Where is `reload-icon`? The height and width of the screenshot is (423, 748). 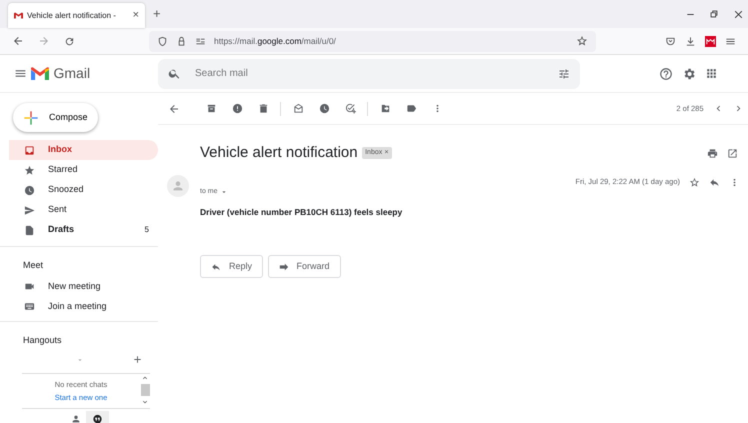 reload-icon is located at coordinates (69, 41).